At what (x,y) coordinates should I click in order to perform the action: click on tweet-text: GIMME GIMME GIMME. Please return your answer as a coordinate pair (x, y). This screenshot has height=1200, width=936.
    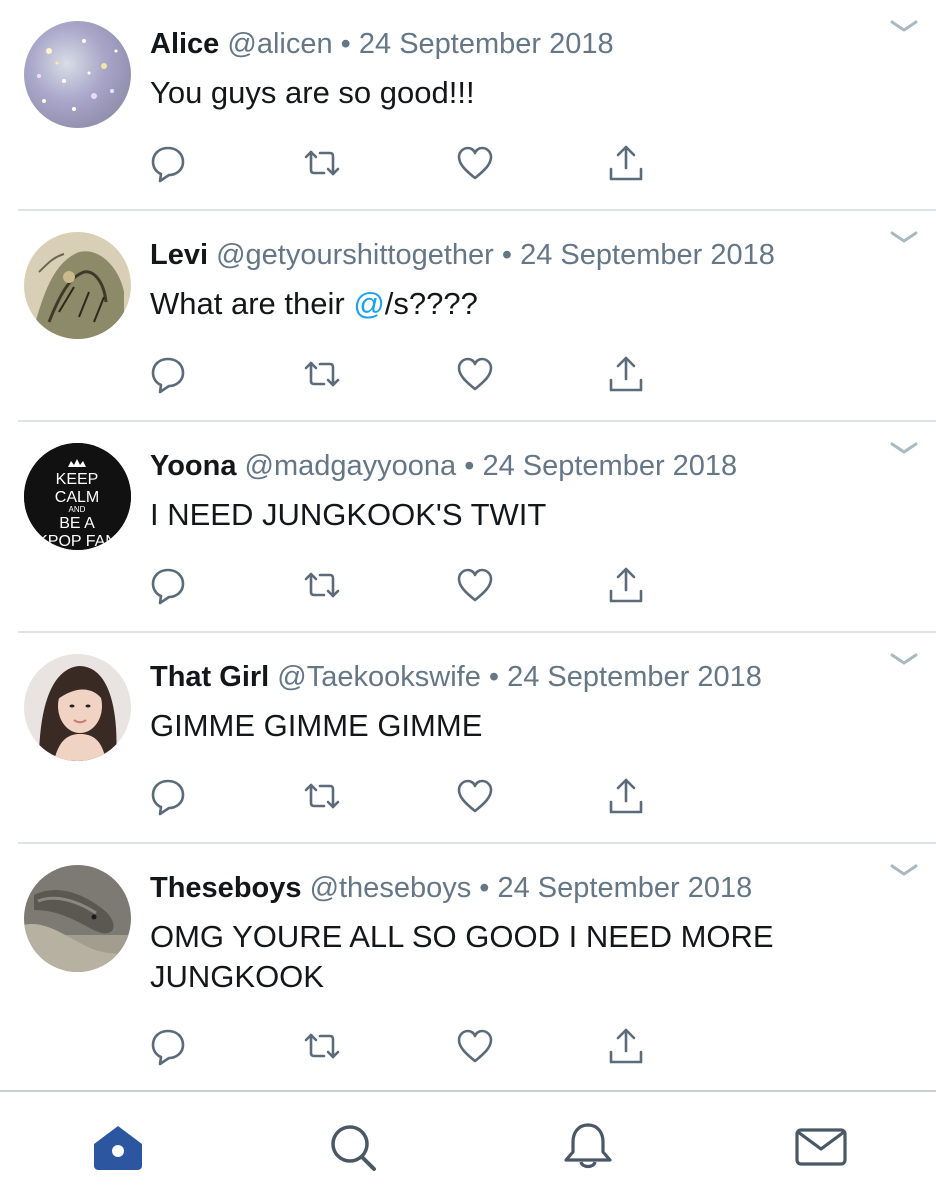
    Looking at the image, I should click on (510, 726).